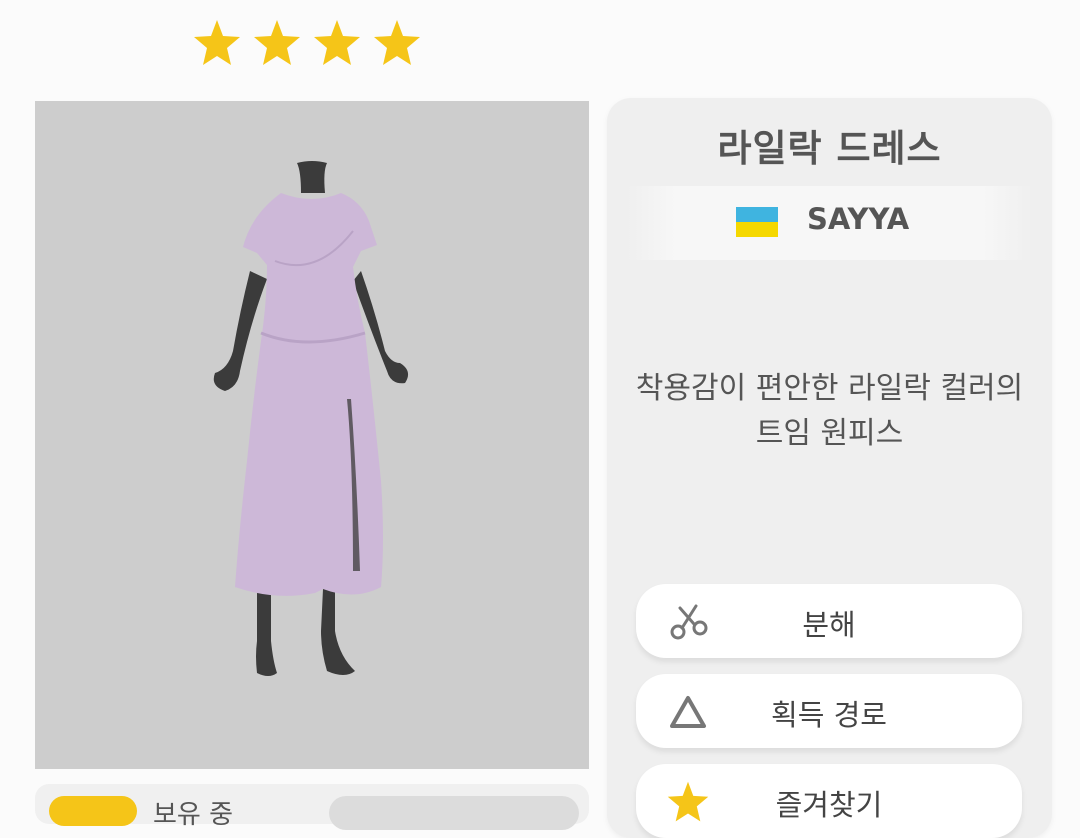  Describe the element at coordinates (454, 813) in the screenshot. I see `owned-quantity-pill` at that location.